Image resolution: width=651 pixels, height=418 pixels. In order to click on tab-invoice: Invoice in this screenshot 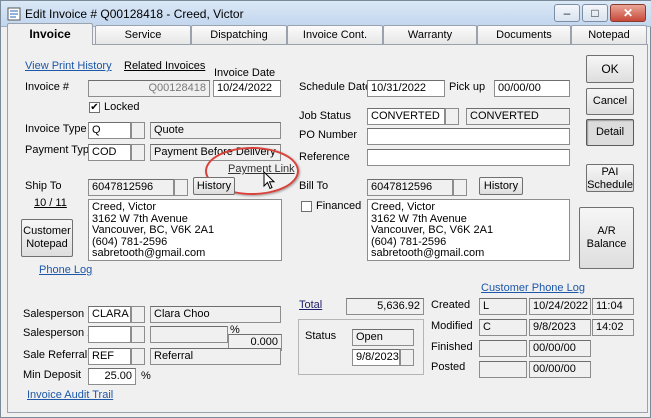, I will do `click(50, 34)`.